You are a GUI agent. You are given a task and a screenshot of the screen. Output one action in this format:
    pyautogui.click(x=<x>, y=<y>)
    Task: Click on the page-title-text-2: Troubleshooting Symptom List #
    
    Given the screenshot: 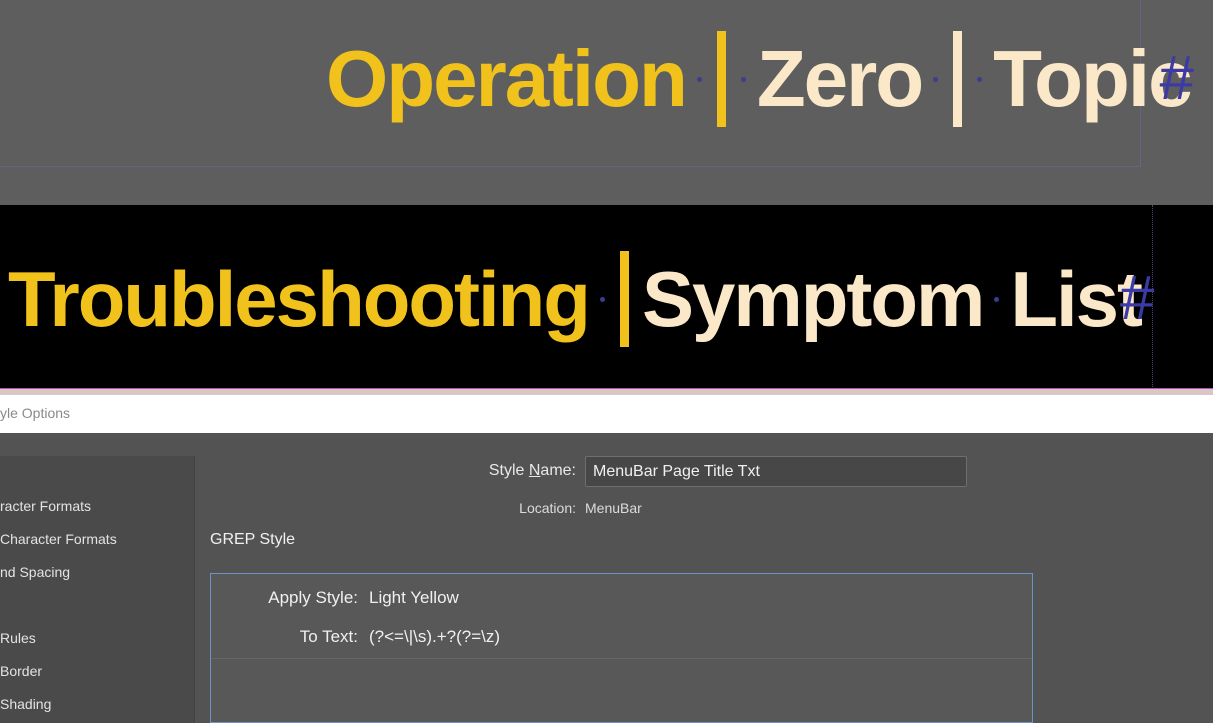 What is the action you would take?
    pyautogui.click(x=580, y=299)
    